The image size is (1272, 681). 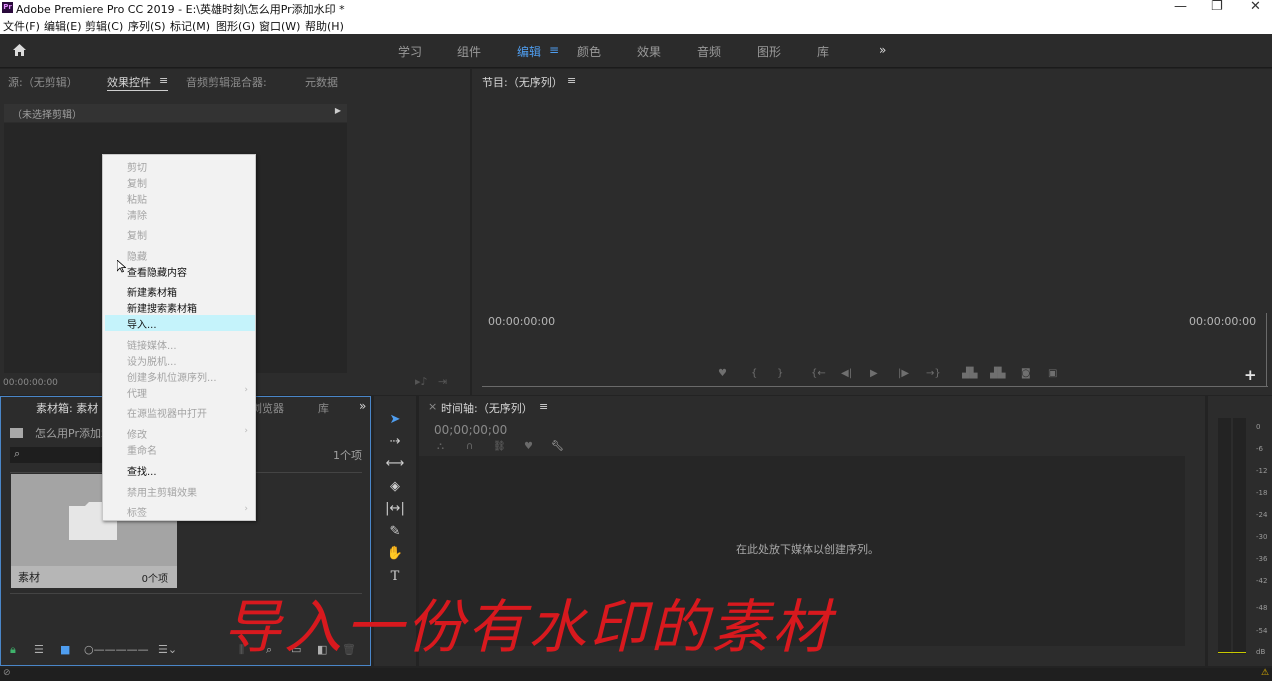 I want to click on workspace-audio: 音频, so click(x=709, y=51).